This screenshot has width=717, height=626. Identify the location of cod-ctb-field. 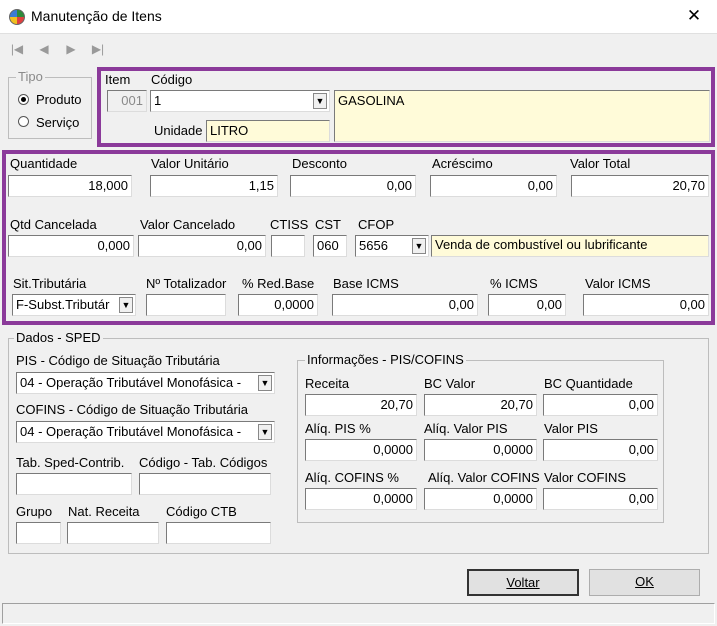
(218, 533).